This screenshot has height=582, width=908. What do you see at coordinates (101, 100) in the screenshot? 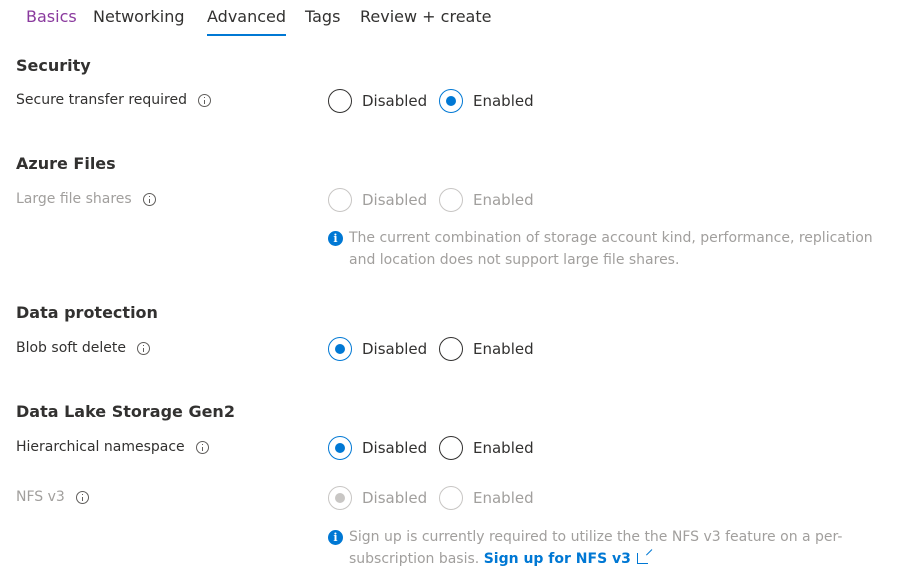
I see `secure-transfer-label-text: Secure transfer required` at bounding box center [101, 100].